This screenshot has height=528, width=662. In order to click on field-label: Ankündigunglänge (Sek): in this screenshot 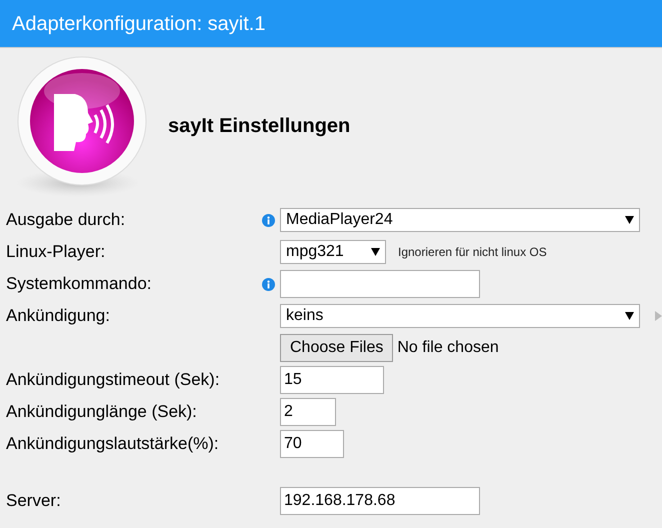, I will do `click(101, 411)`.